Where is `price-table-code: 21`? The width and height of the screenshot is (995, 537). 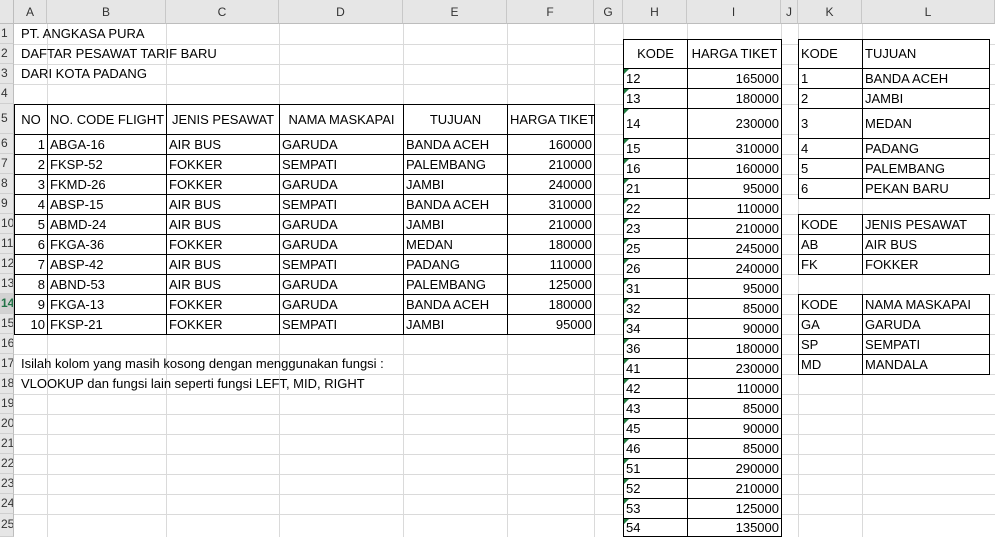 price-table-code: 21 is located at coordinates (655, 188).